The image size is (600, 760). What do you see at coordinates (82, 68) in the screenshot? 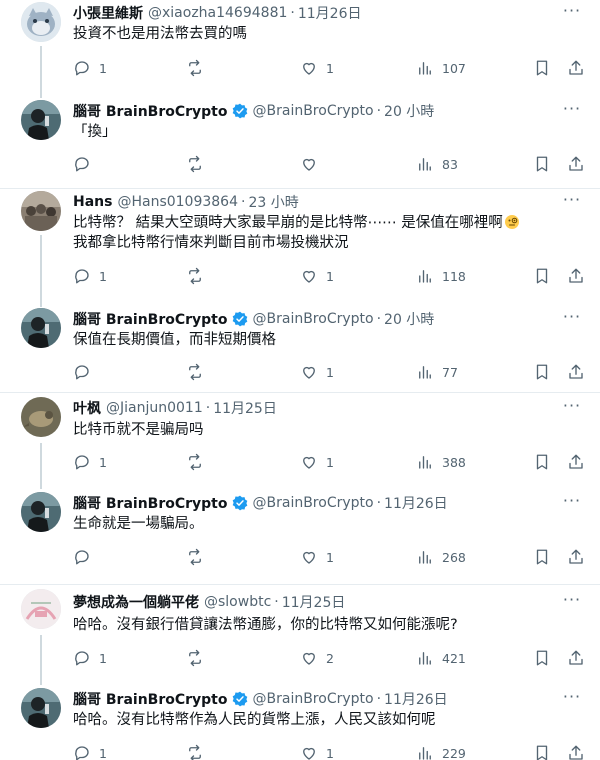
I see `reply-icon` at bounding box center [82, 68].